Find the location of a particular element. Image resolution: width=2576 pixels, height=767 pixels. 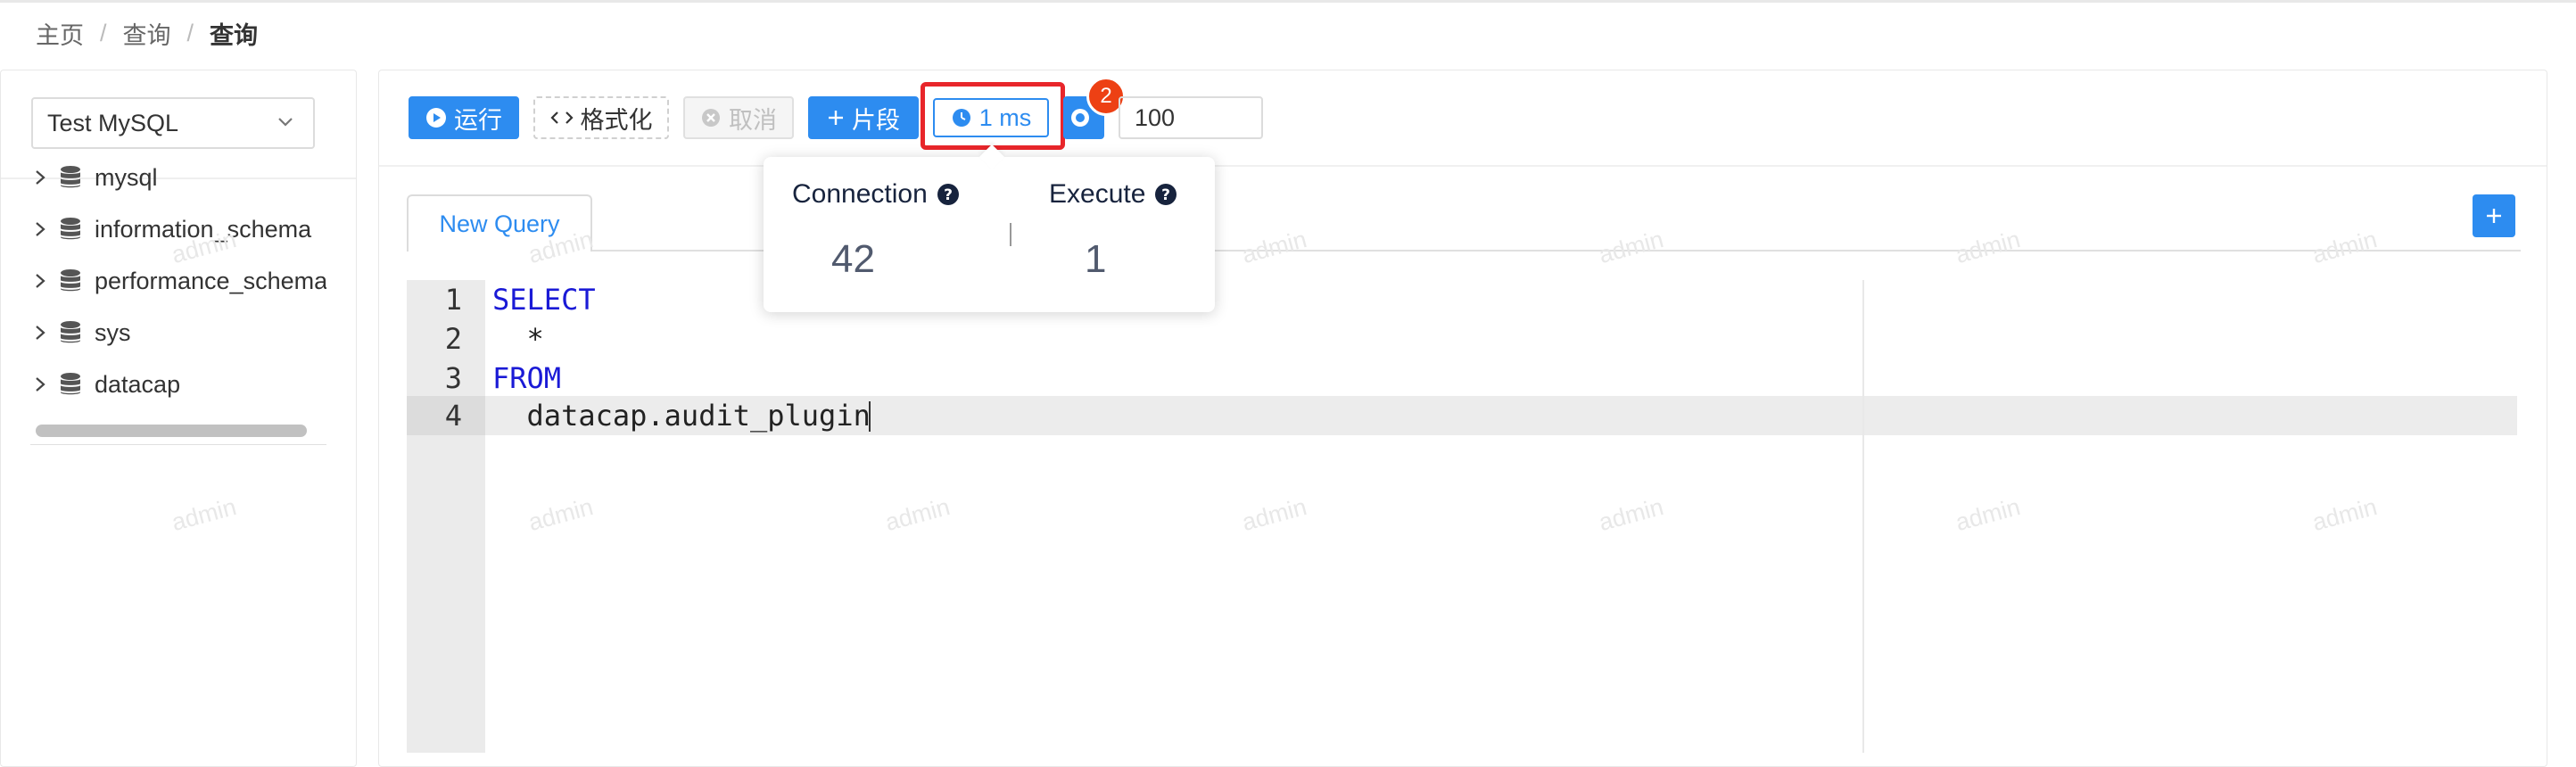

cancel-button-label: 取消 is located at coordinates (753, 120).